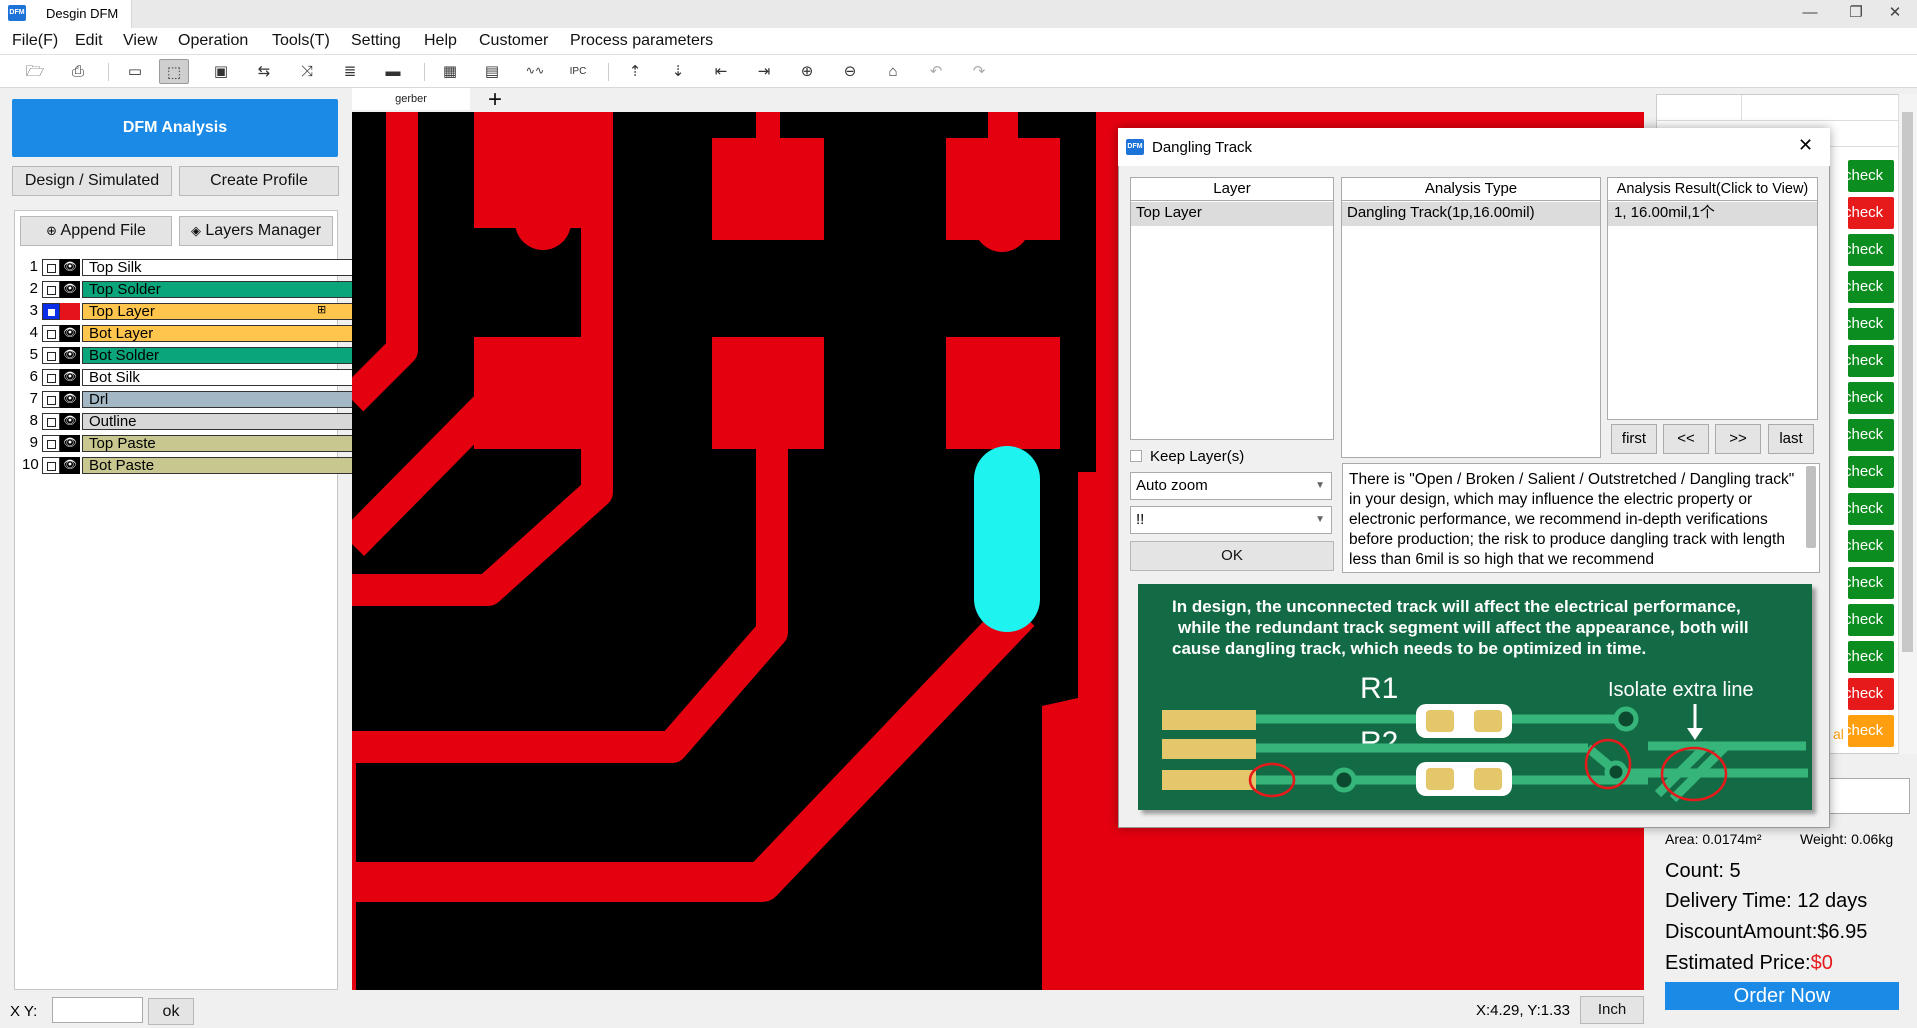 The height and width of the screenshot is (1028, 1917). What do you see at coordinates (1231, 486) in the screenshot?
I see `zoom-select: Auto zoom ▼` at bounding box center [1231, 486].